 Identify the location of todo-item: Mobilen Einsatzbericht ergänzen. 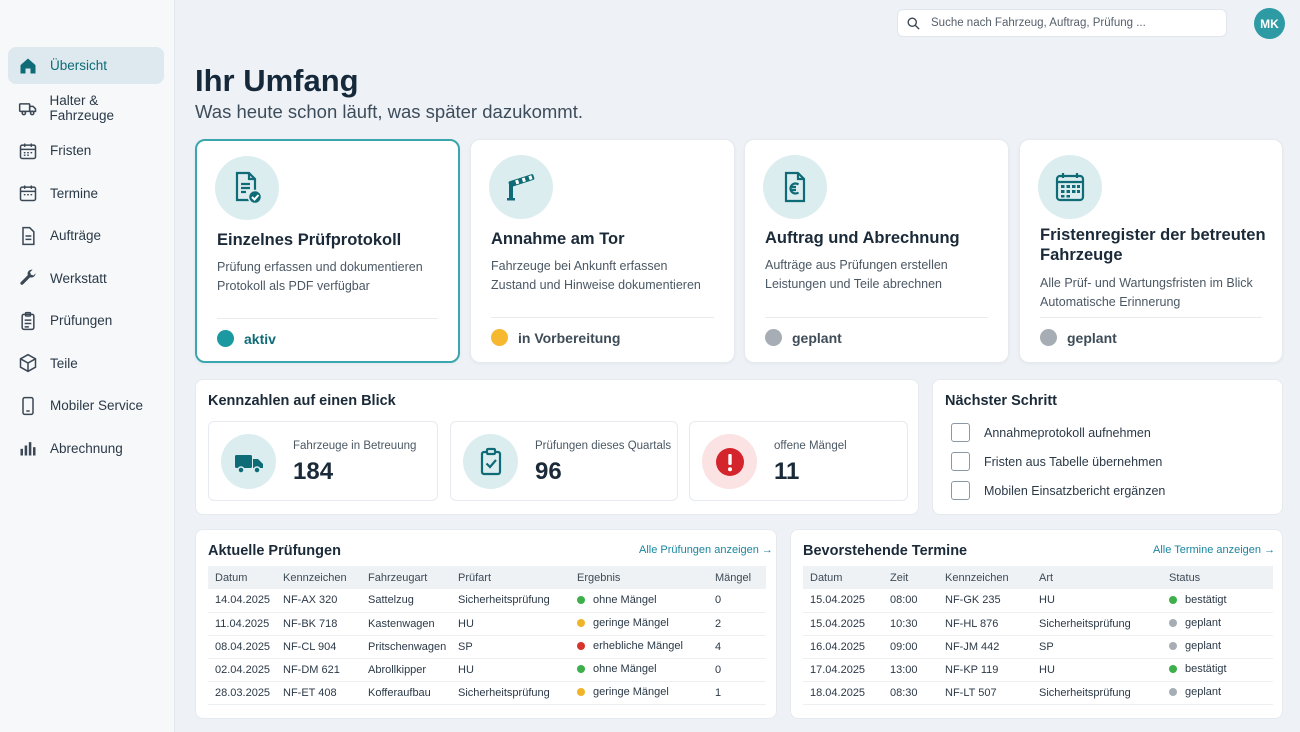
(1058, 490).